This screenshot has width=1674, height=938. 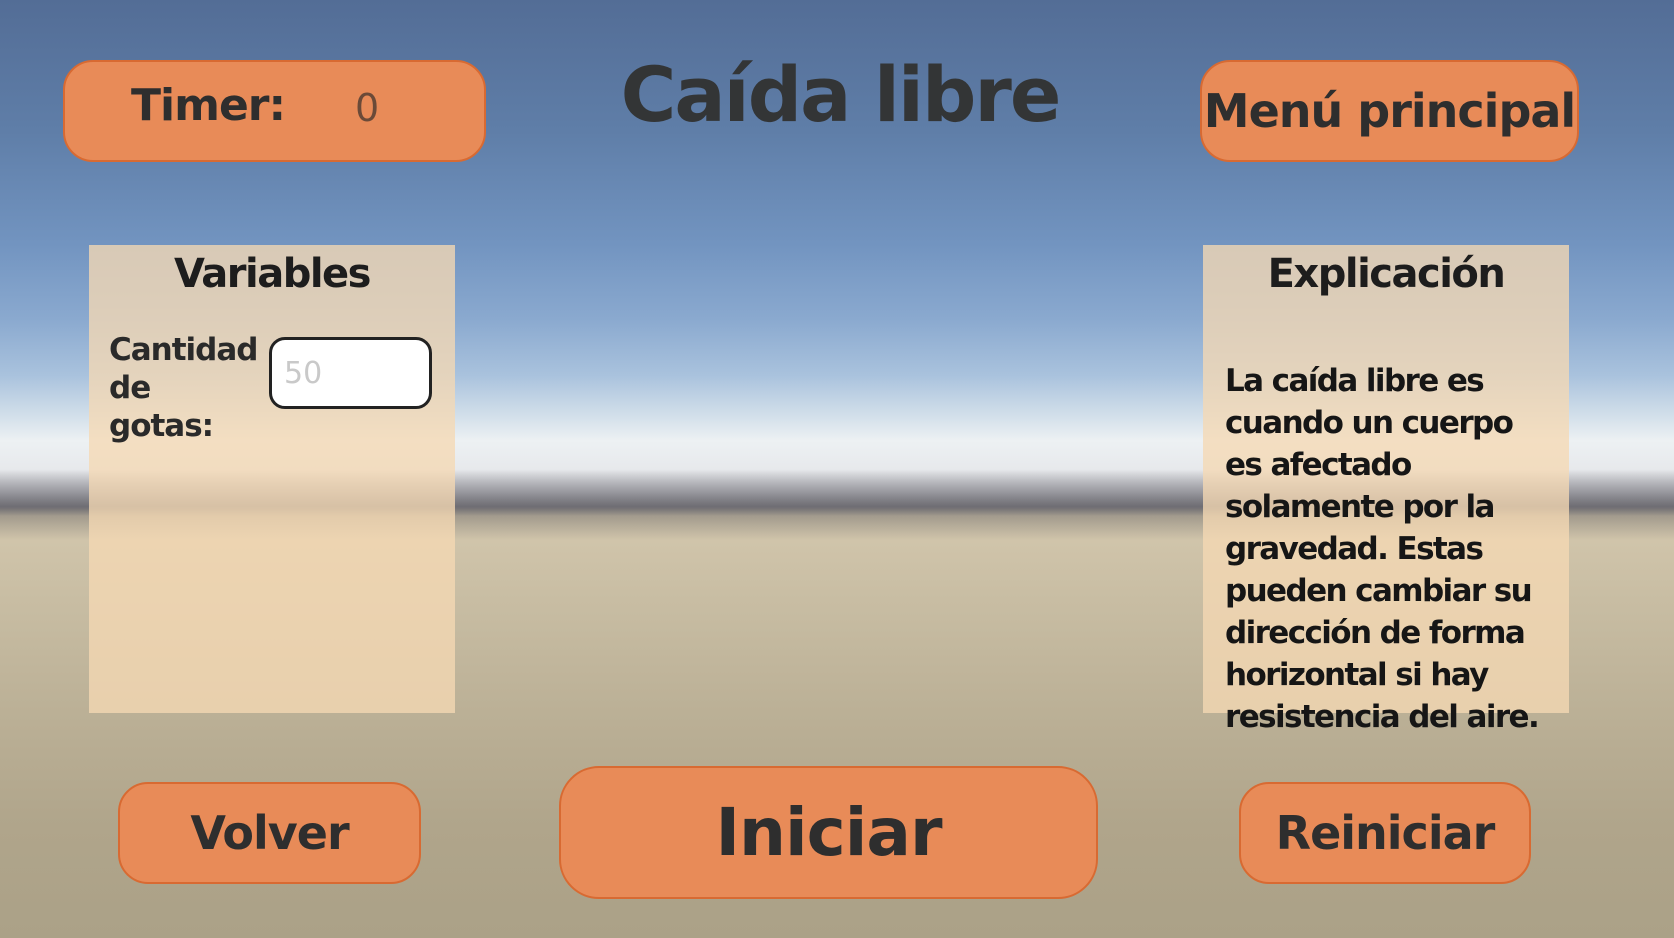 What do you see at coordinates (828, 832) in the screenshot?
I see `start-button: Iniciar` at bounding box center [828, 832].